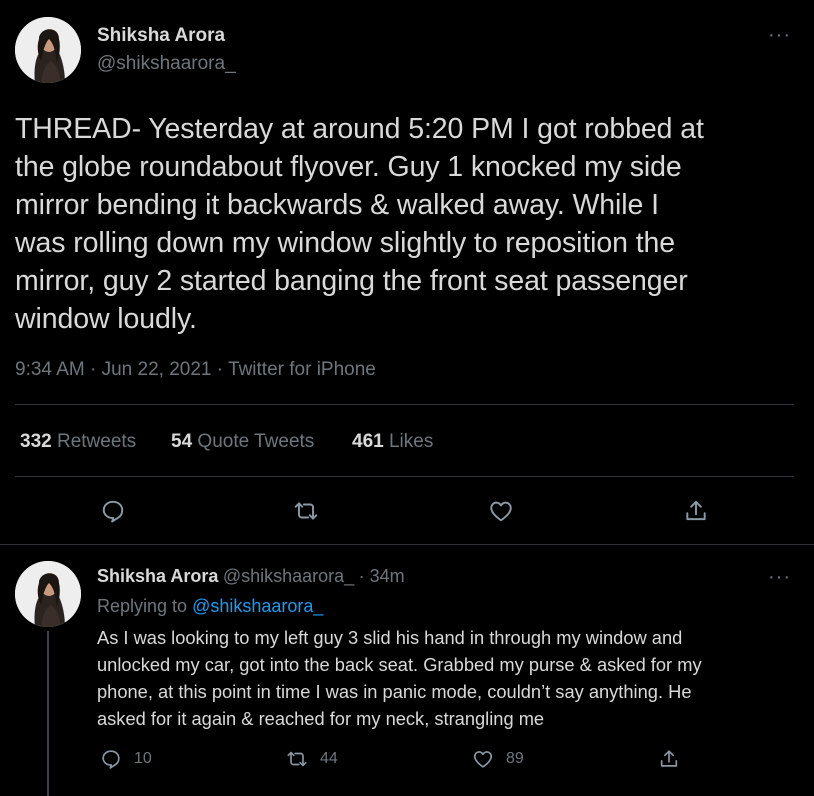 Image resolution: width=814 pixels, height=796 pixels. What do you see at coordinates (50, 369) in the screenshot?
I see `tweet-time: 9:34 AM` at bounding box center [50, 369].